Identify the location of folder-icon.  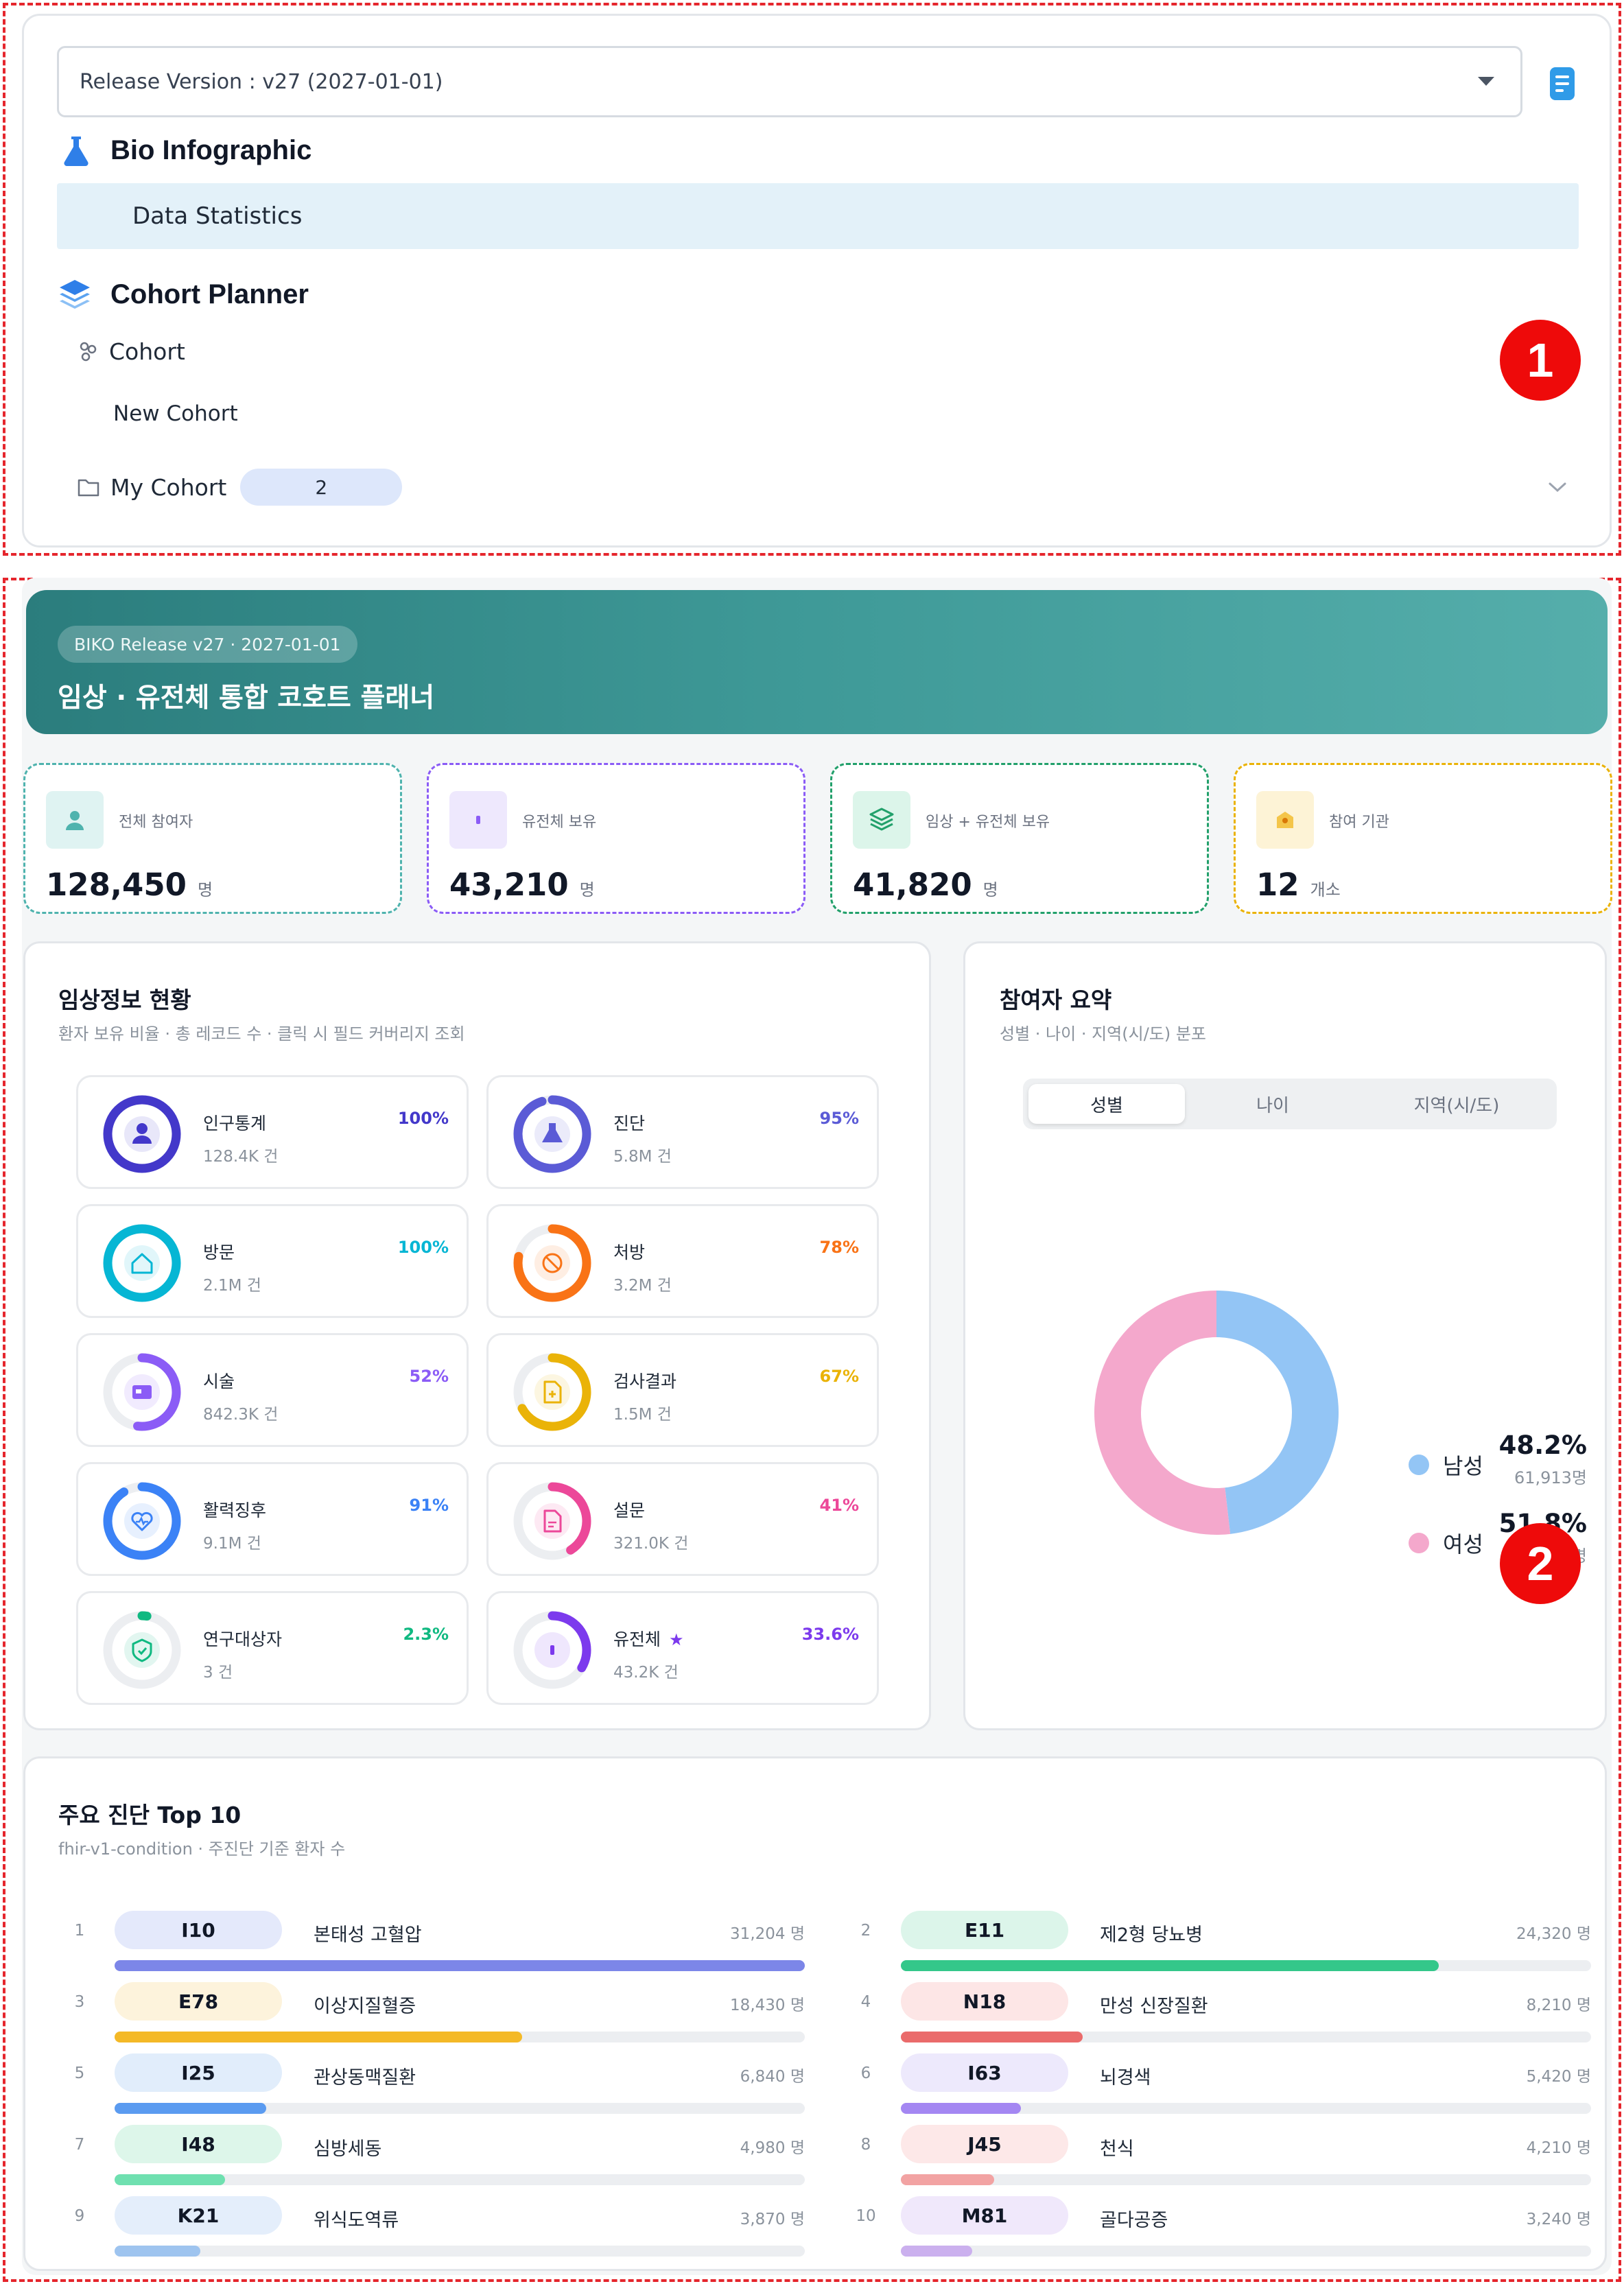
(88, 488).